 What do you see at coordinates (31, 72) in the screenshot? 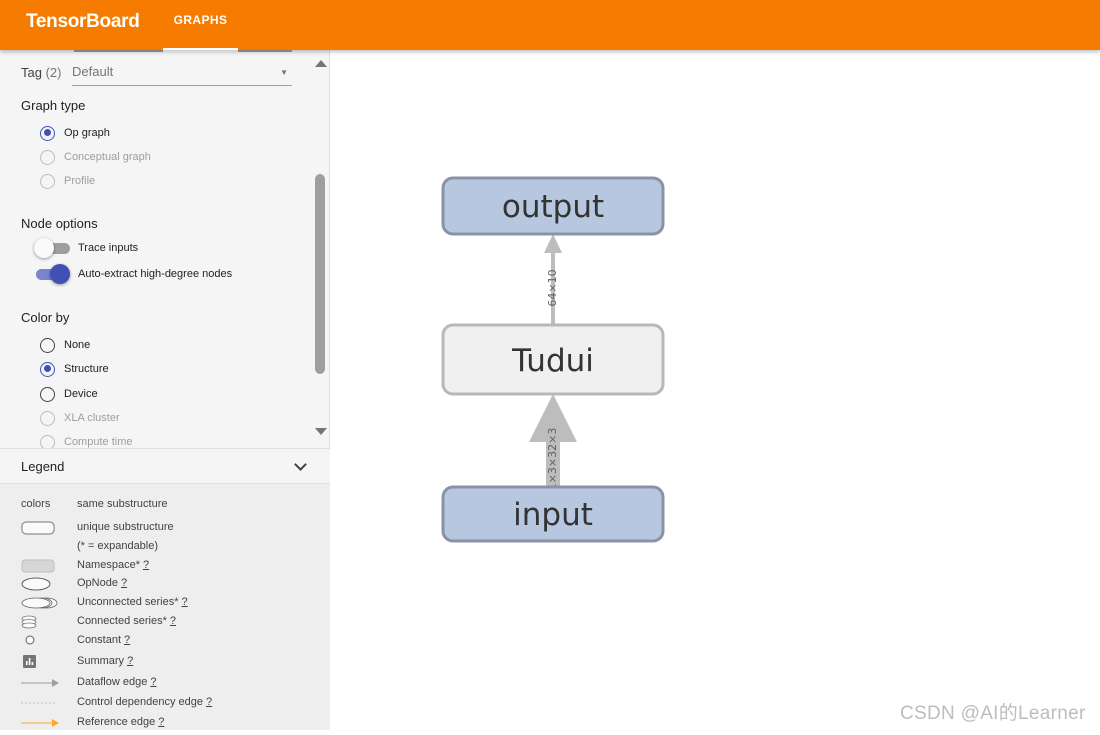
I see `tag-label-text: Tag` at bounding box center [31, 72].